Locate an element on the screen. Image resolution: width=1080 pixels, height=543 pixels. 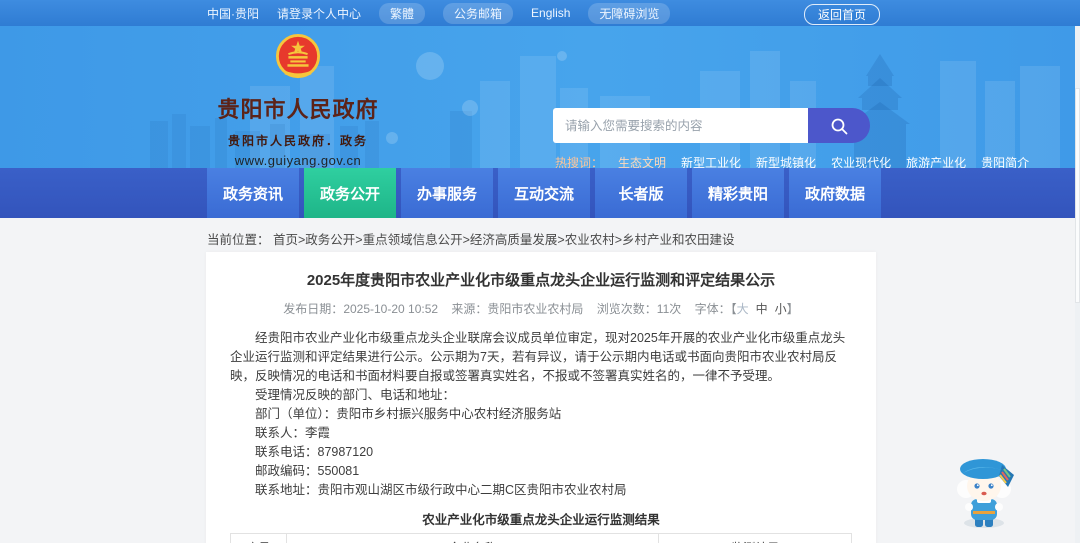
hot-search-term: 农业现代化 is located at coordinates (861, 161).